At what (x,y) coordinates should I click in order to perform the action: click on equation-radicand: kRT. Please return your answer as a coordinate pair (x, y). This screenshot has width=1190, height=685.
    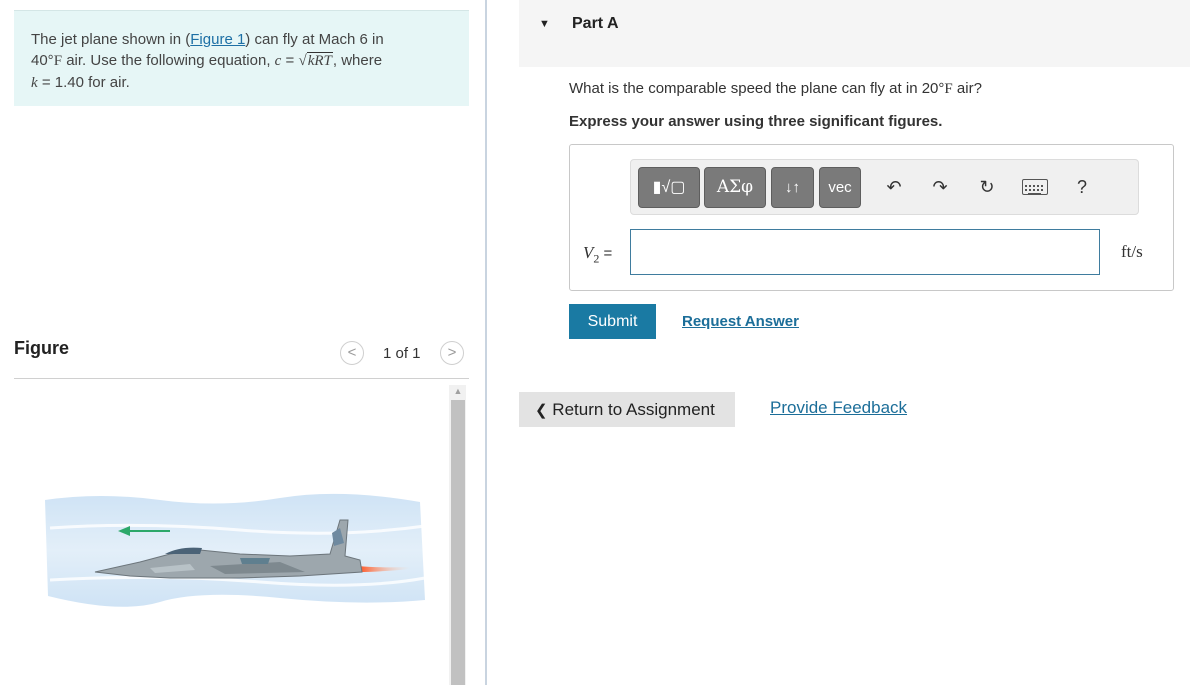
    Looking at the image, I should click on (319, 60).